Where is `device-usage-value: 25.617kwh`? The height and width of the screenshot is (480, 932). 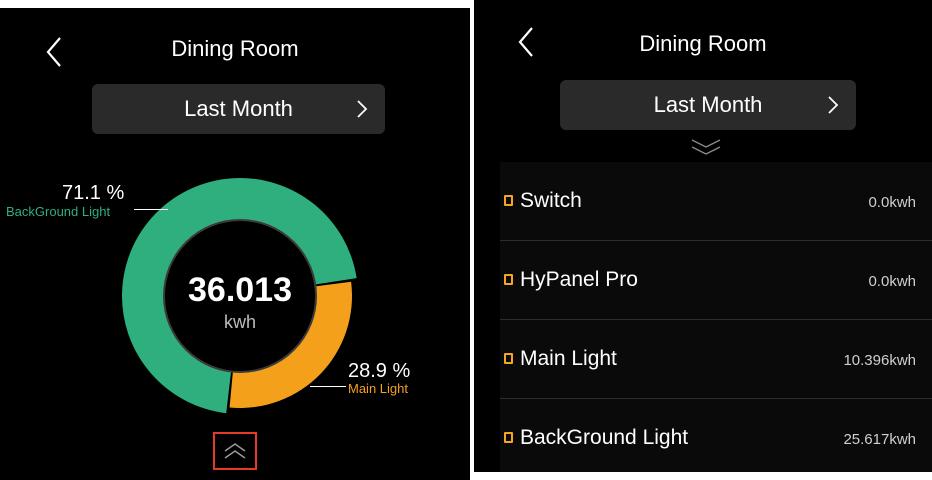
device-usage-value: 25.617kwh is located at coordinates (879, 439).